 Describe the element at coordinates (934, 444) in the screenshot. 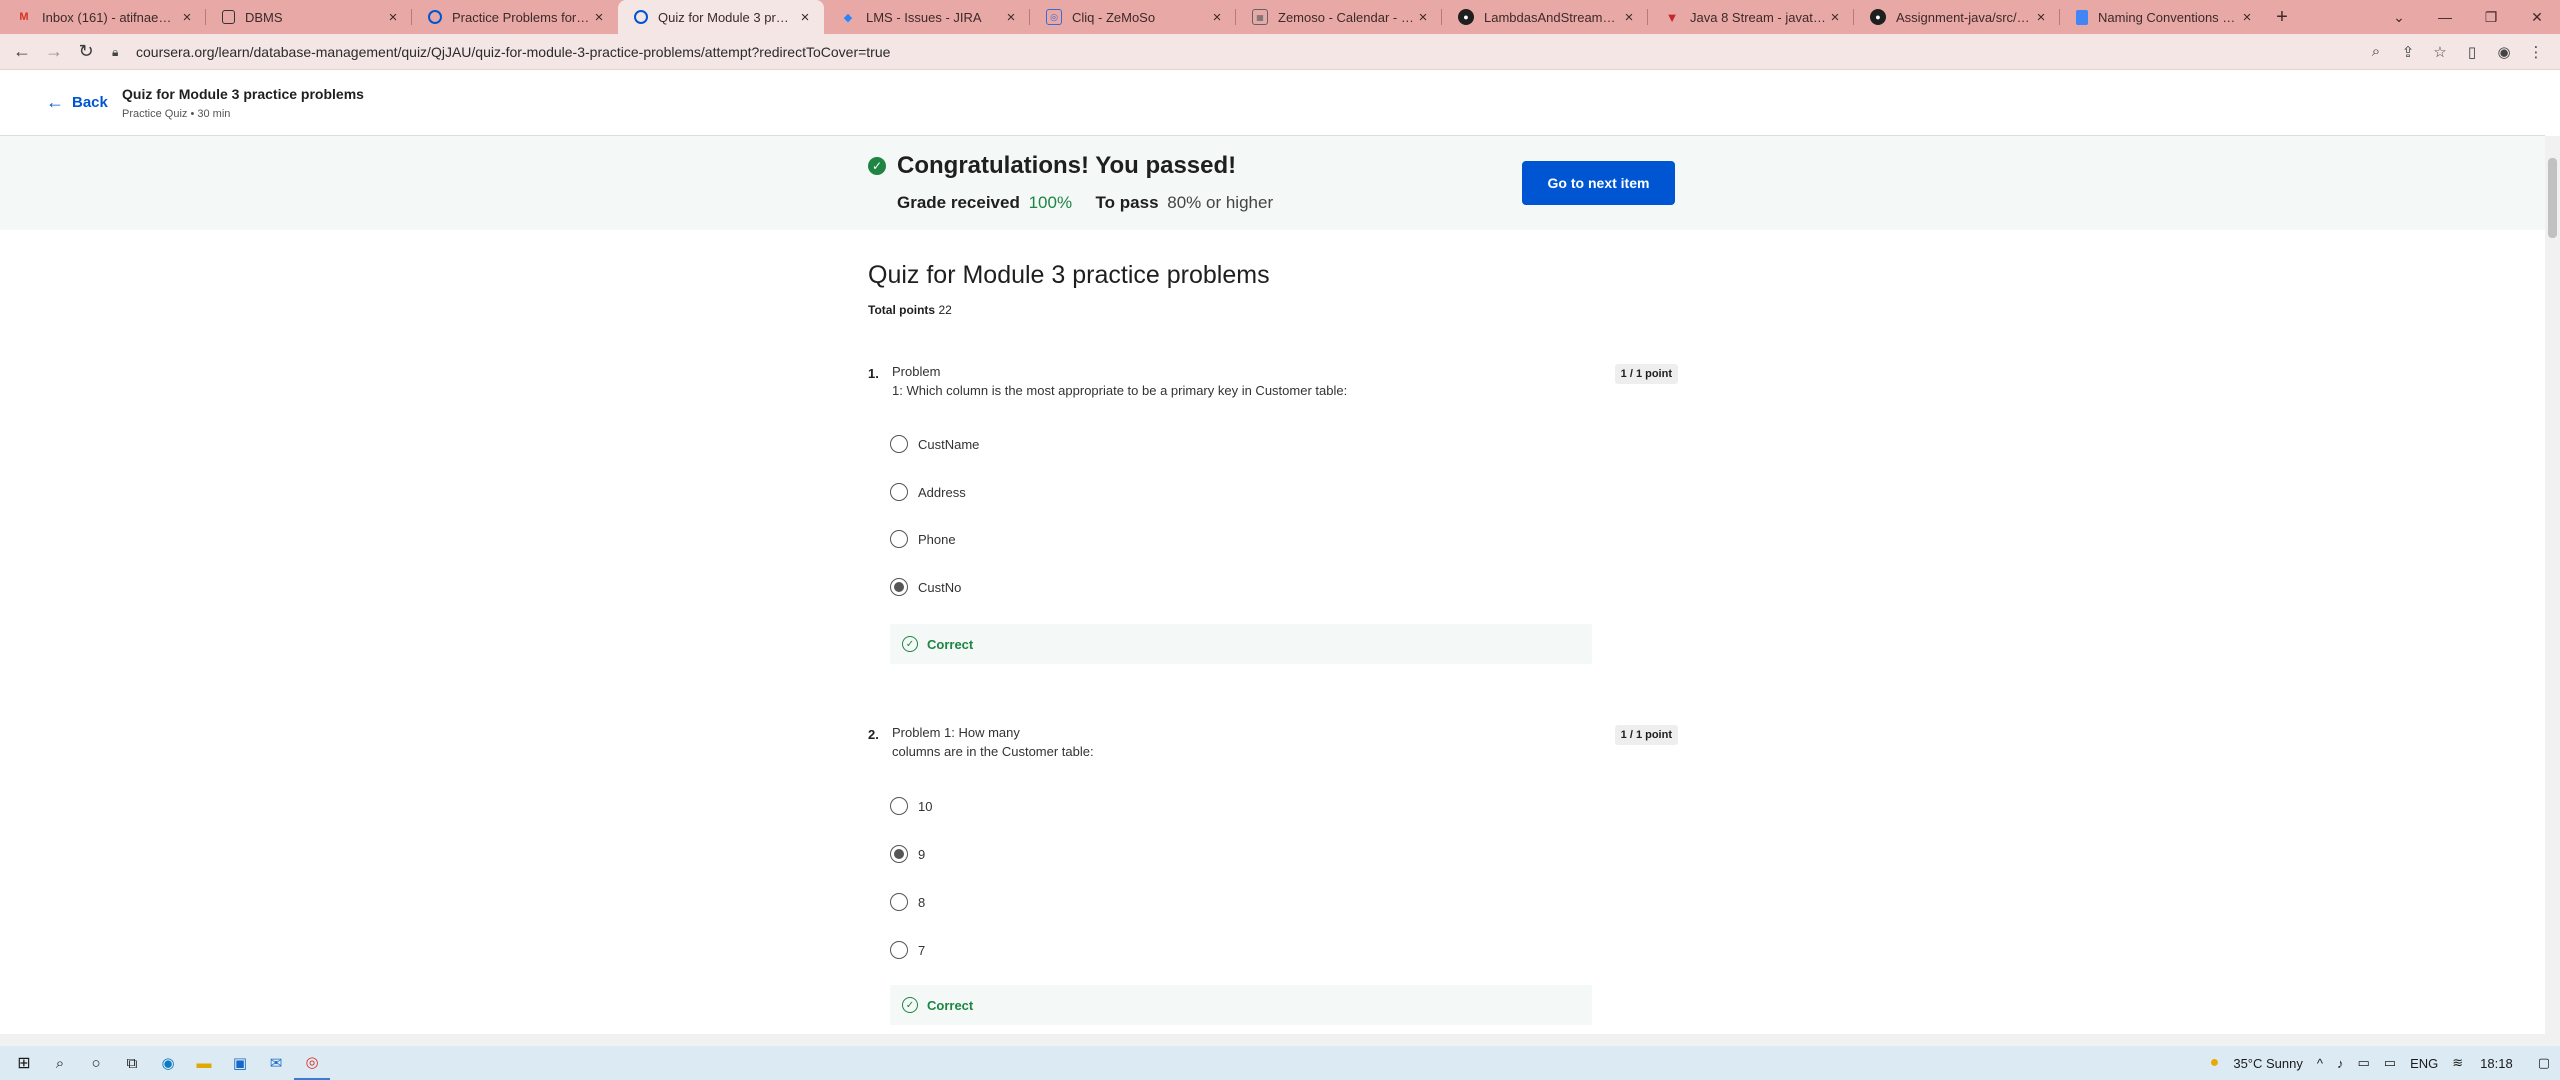

I see `answer-option: CustName` at that location.